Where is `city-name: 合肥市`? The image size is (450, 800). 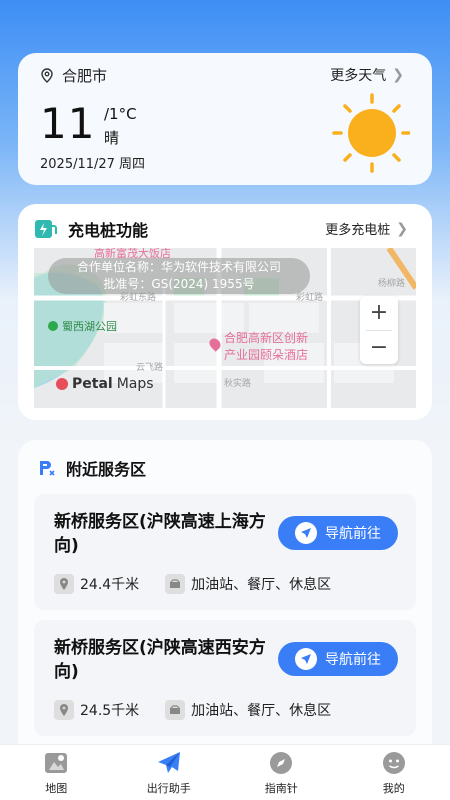 city-name: 合肥市 is located at coordinates (85, 76).